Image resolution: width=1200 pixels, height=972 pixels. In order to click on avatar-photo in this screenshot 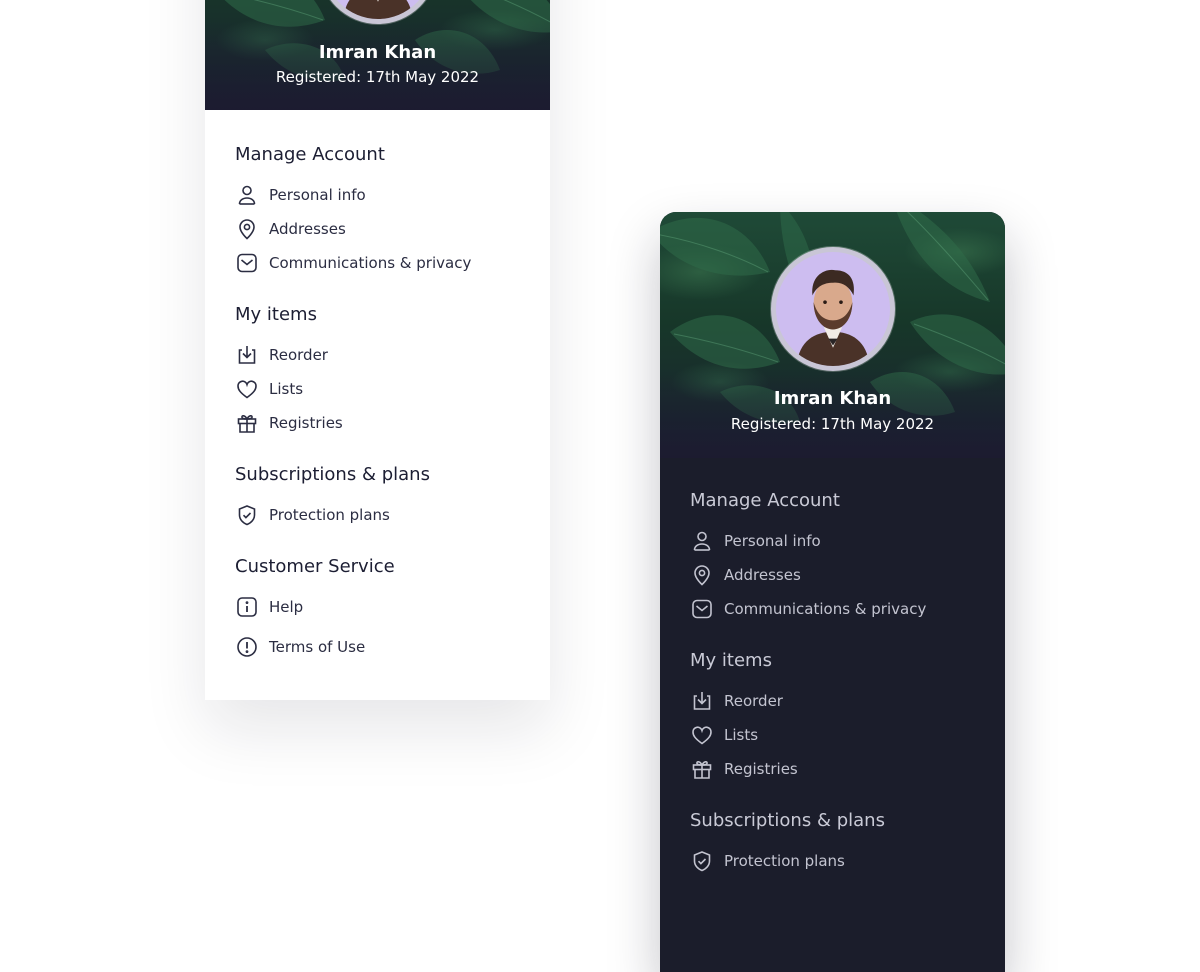, I will do `click(832, 309)`.